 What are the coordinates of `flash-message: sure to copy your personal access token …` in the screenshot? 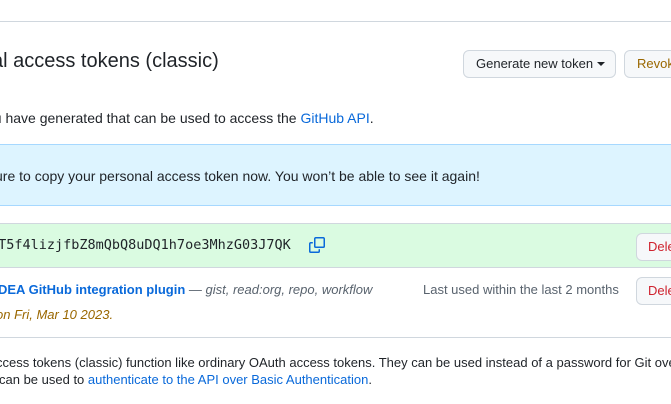 It's located at (240, 176).